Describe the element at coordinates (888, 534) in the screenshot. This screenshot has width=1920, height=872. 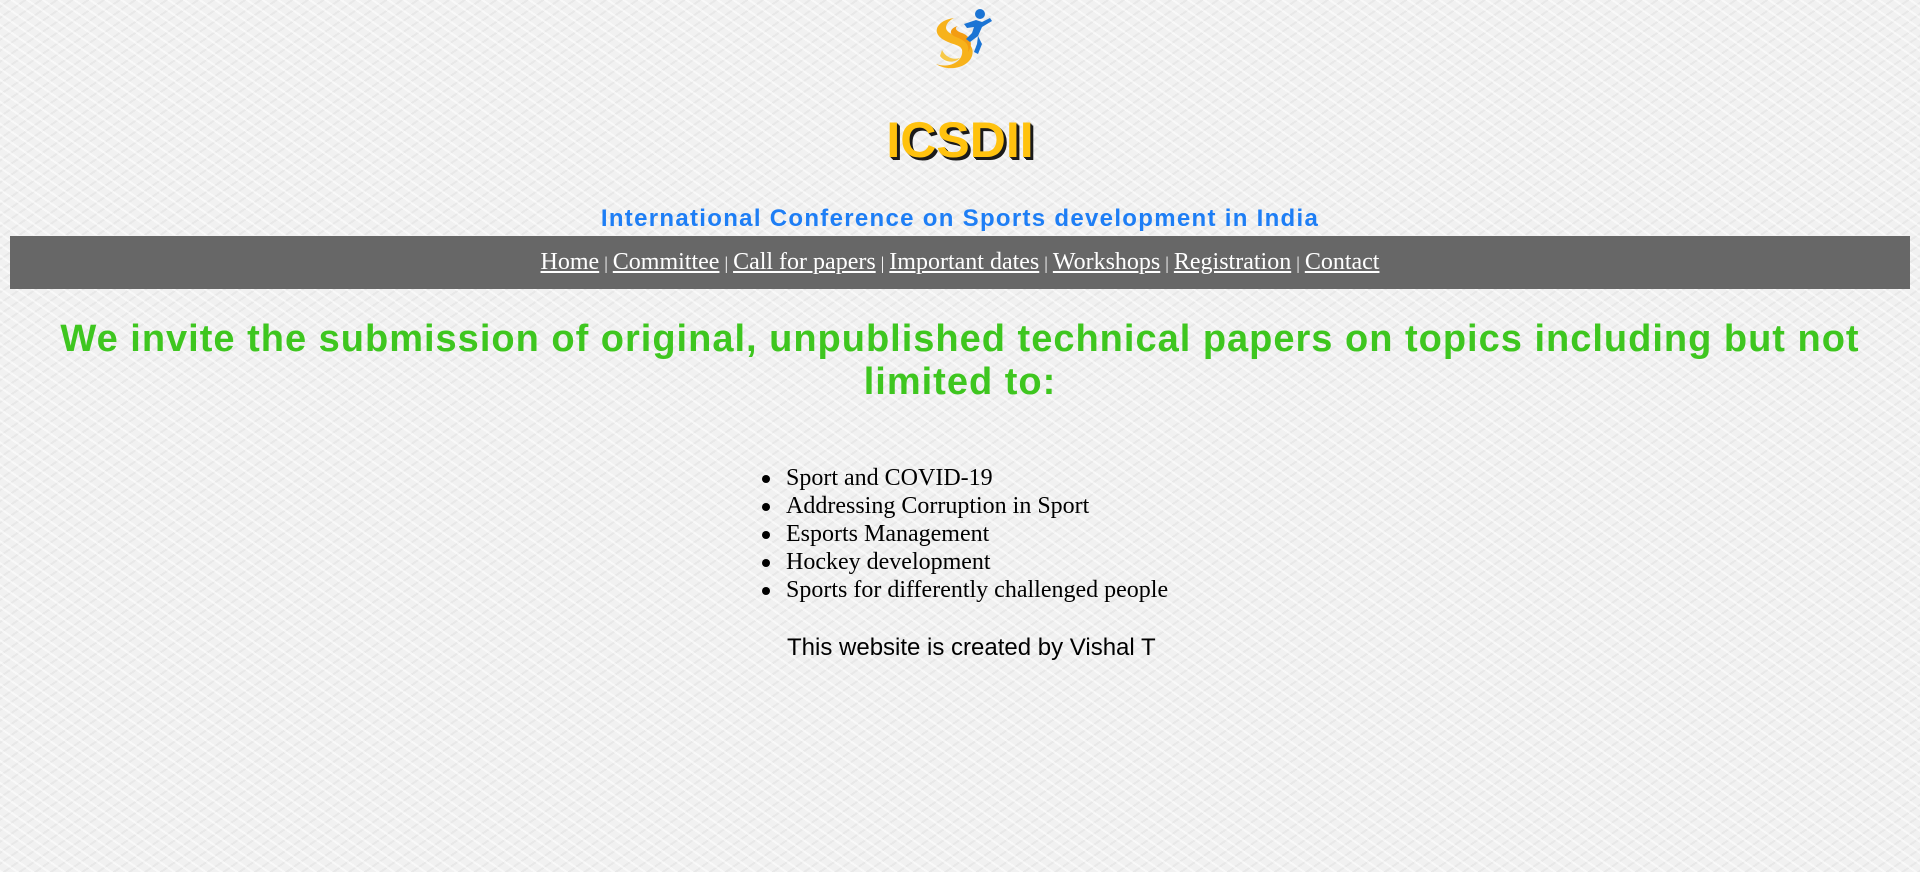
I see `topic-label: Esports Management` at that location.